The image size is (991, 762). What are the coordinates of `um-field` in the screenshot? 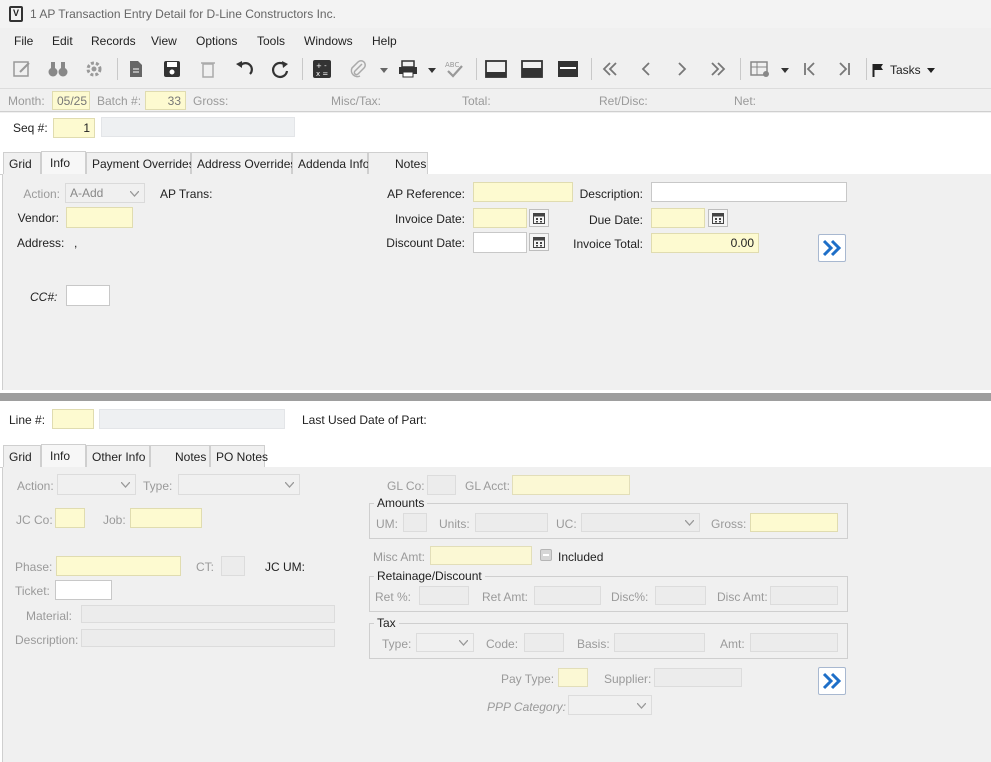 It's located at (415, 522).